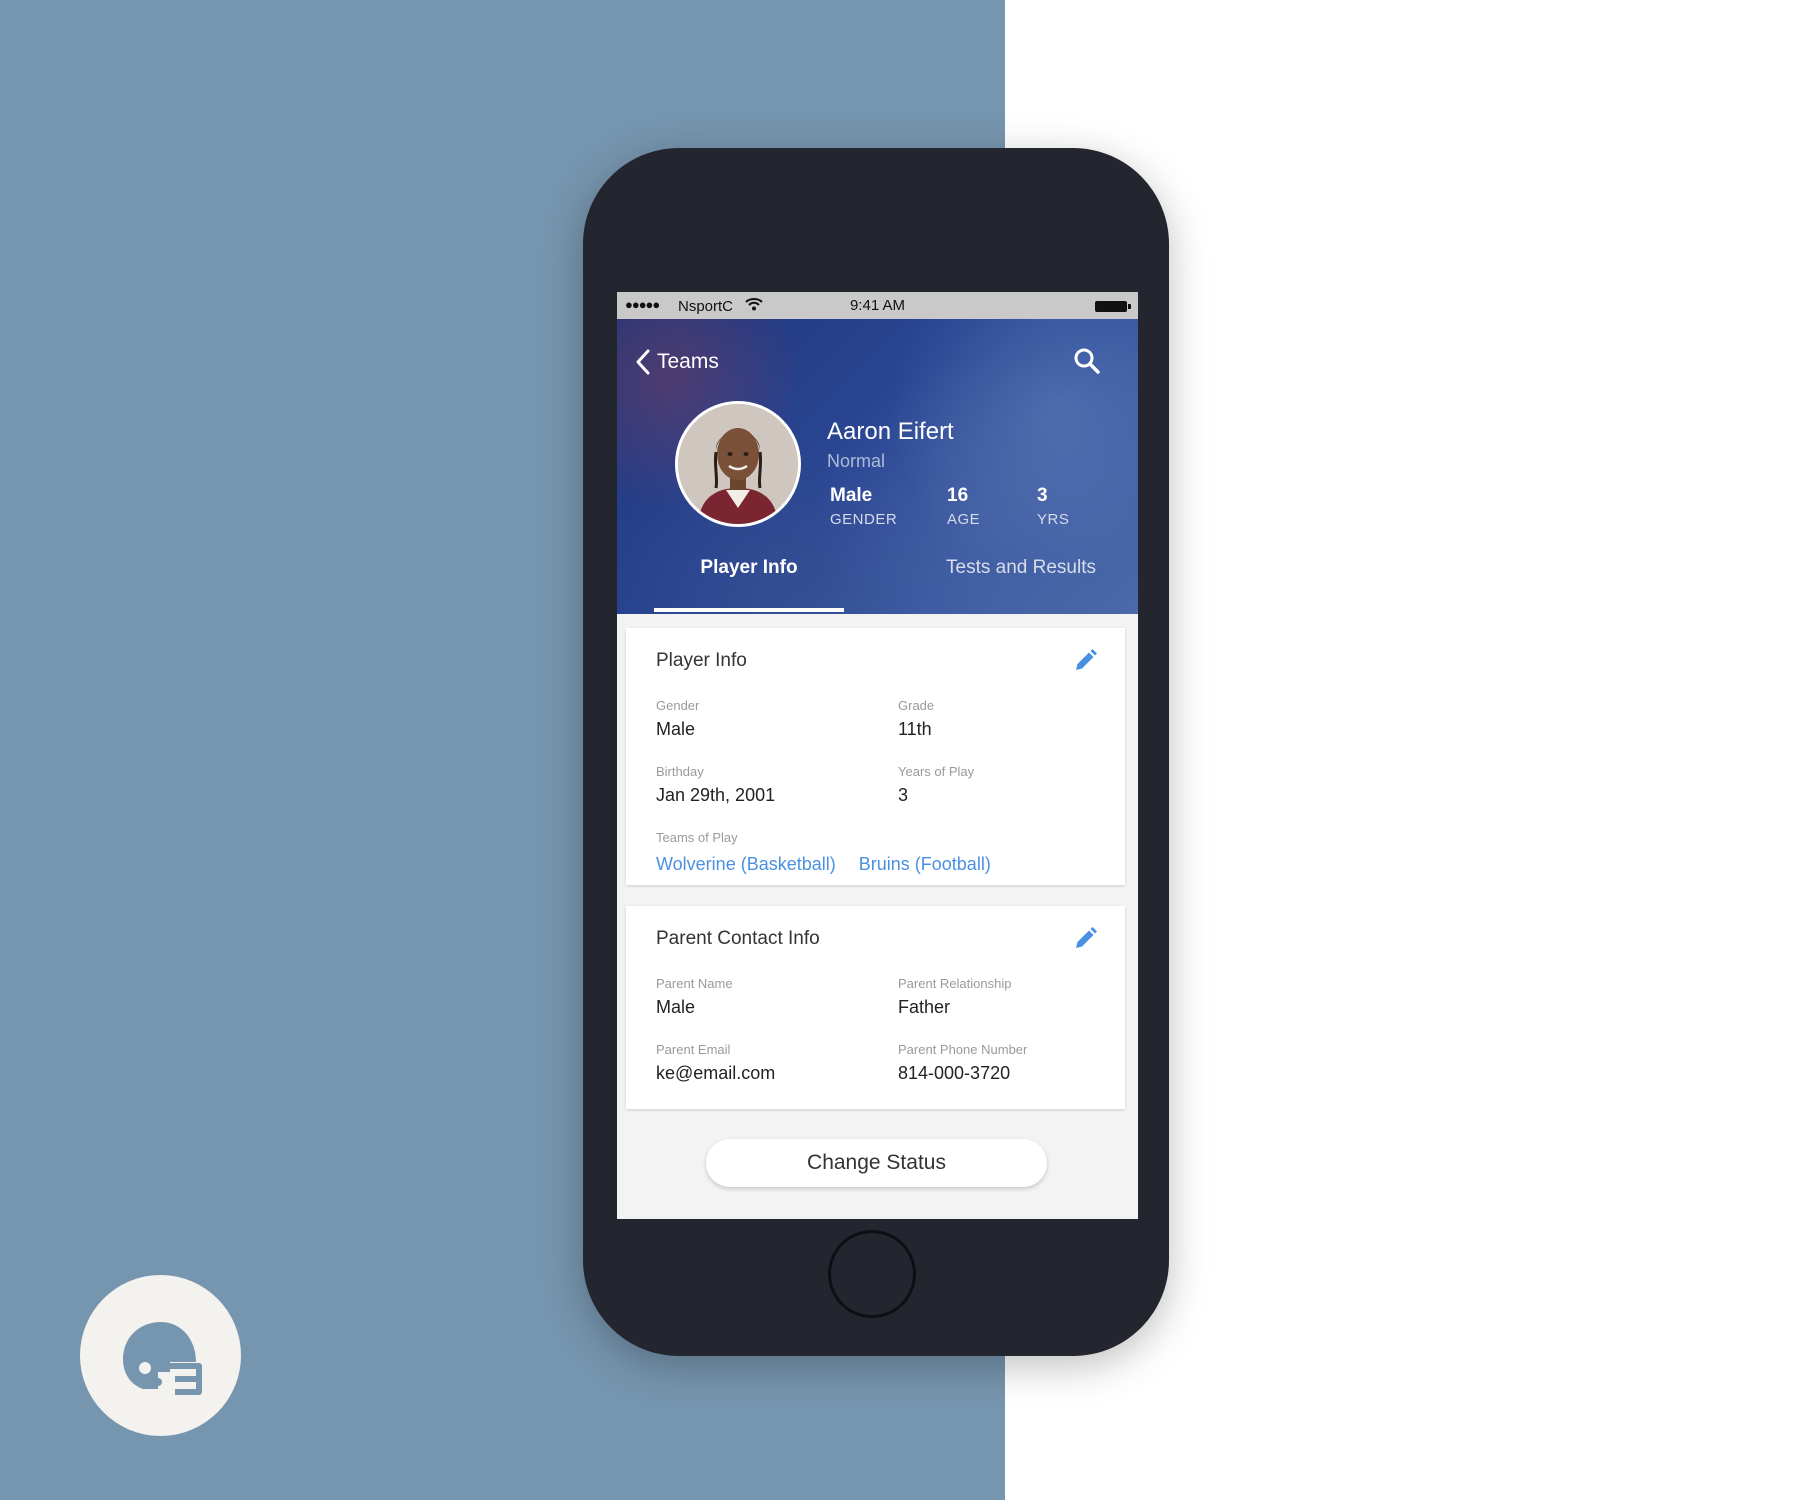 Image resolution: width=1800 pixels, height=1500 pixels. Describe the element at coordinates (688, 361) in the screenshot. I see `back-label: Teams` at that location.